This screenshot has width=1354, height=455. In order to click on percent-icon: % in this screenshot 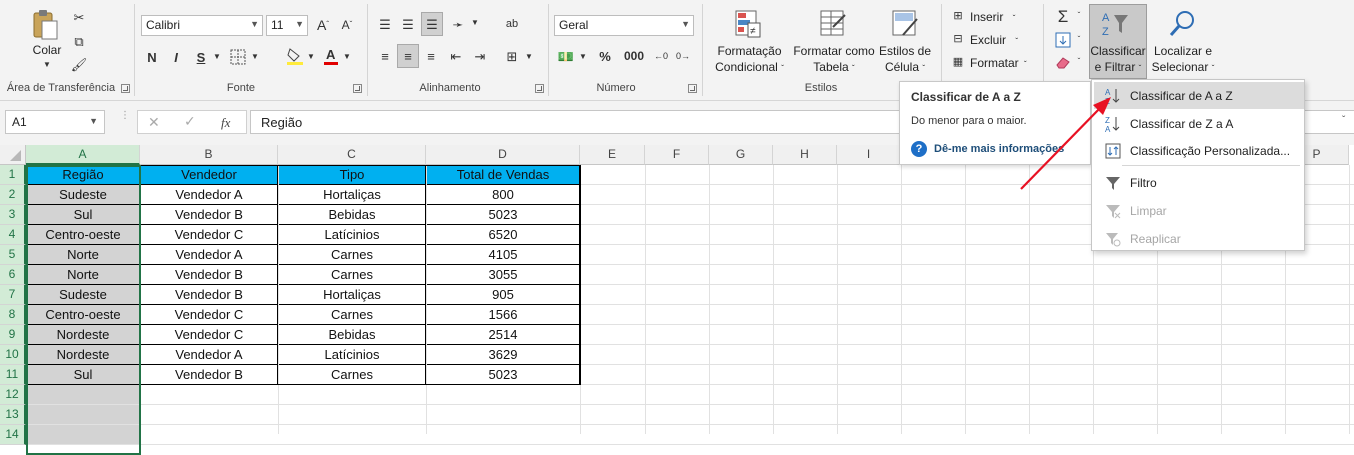, I will do `click(605, 56)`.